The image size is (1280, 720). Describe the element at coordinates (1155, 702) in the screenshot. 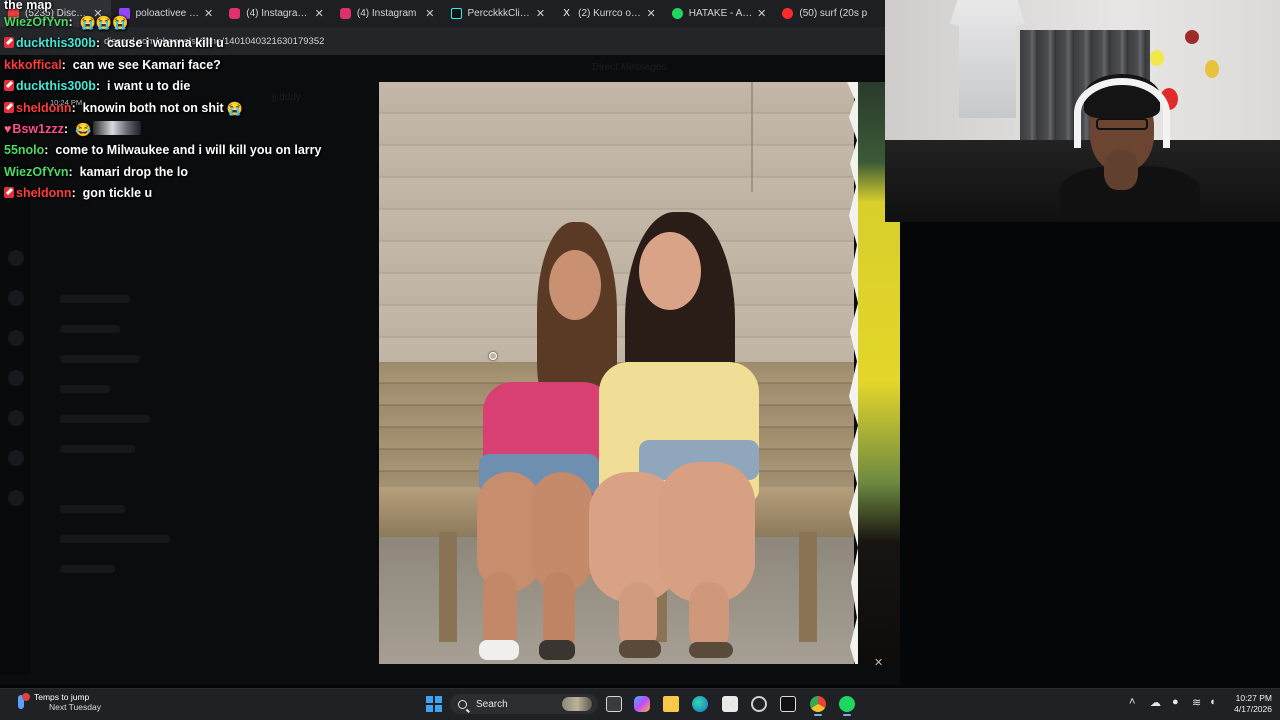

I see `network-cloud-icon: ☁` at that location.